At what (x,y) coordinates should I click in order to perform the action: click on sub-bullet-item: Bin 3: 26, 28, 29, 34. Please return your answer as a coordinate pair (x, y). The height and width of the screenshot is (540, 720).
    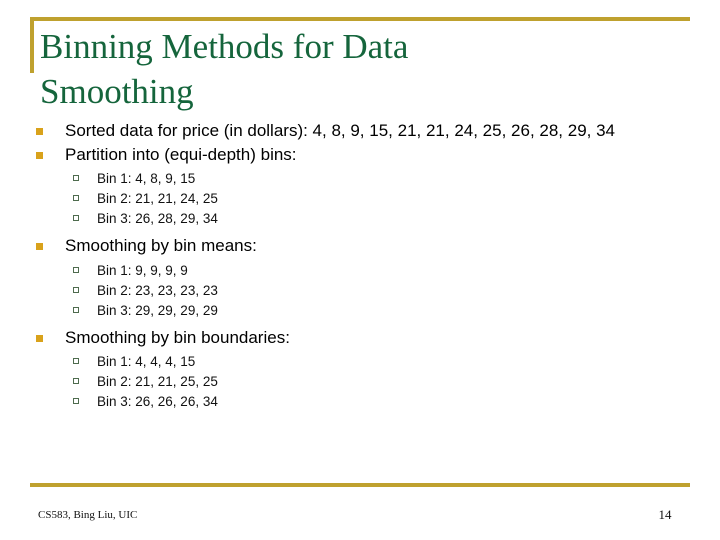
    Looking at the image, I should click on (377, 219).